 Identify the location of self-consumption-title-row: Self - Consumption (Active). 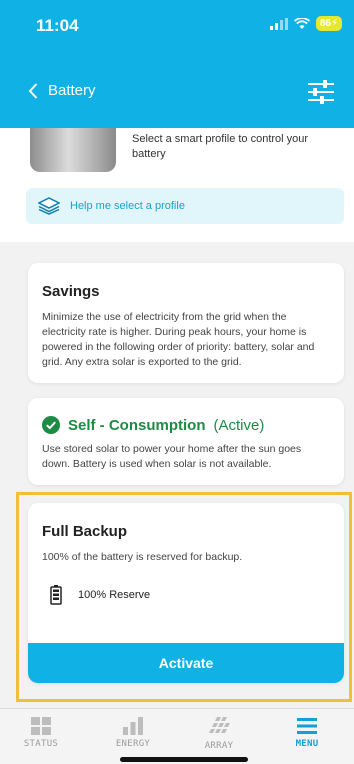
(186, 425).